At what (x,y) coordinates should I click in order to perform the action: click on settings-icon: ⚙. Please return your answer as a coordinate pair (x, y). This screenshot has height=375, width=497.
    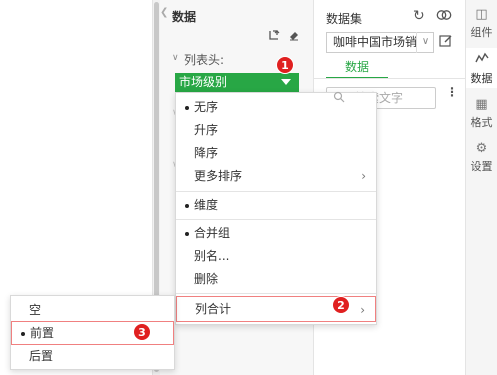
    Looking at the image, I should click on (481, 148).